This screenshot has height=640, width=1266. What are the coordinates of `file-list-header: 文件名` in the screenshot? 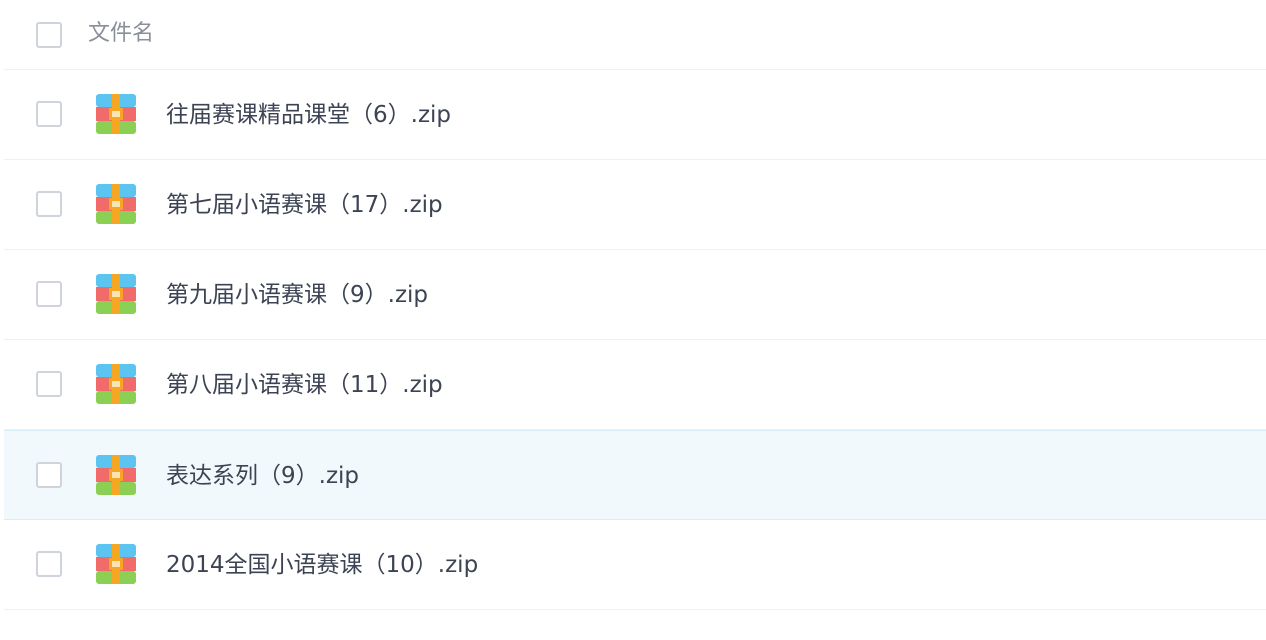 It's located at (635, 35).